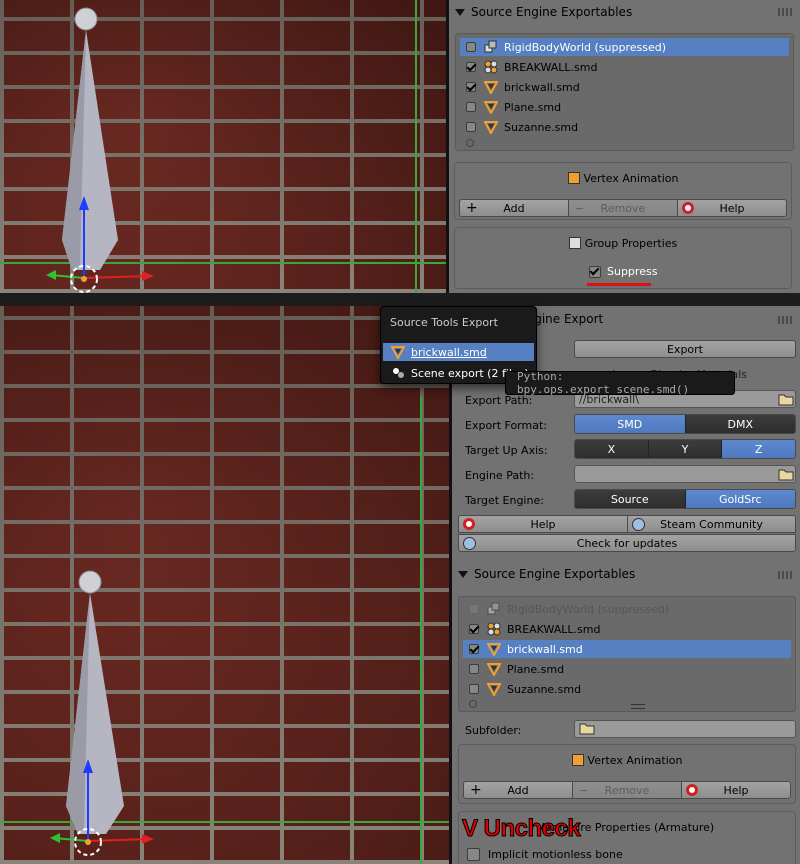 The image size is (800, 864). What do you see at coordinates (458, 352) in the screenshot?
I see `menu-item-brickwall: brickwall.smd` at bounding box center [458, 352].